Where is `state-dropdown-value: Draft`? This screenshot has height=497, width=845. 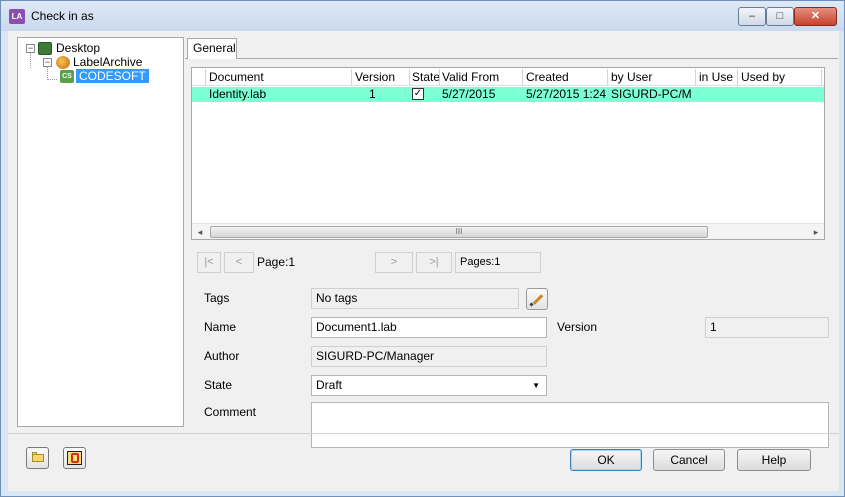 state-dropdown-value: Draft is located at coordinates (329, 385).